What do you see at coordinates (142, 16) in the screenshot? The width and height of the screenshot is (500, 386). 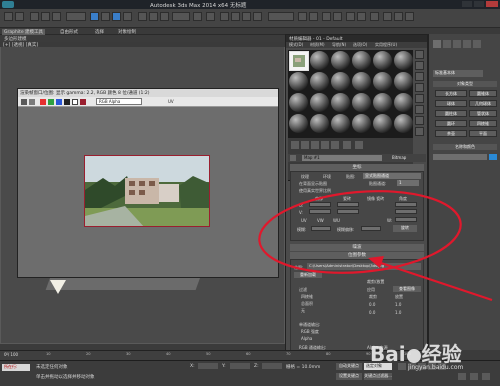 I see `move-icon` at bounding box center [142, 16].